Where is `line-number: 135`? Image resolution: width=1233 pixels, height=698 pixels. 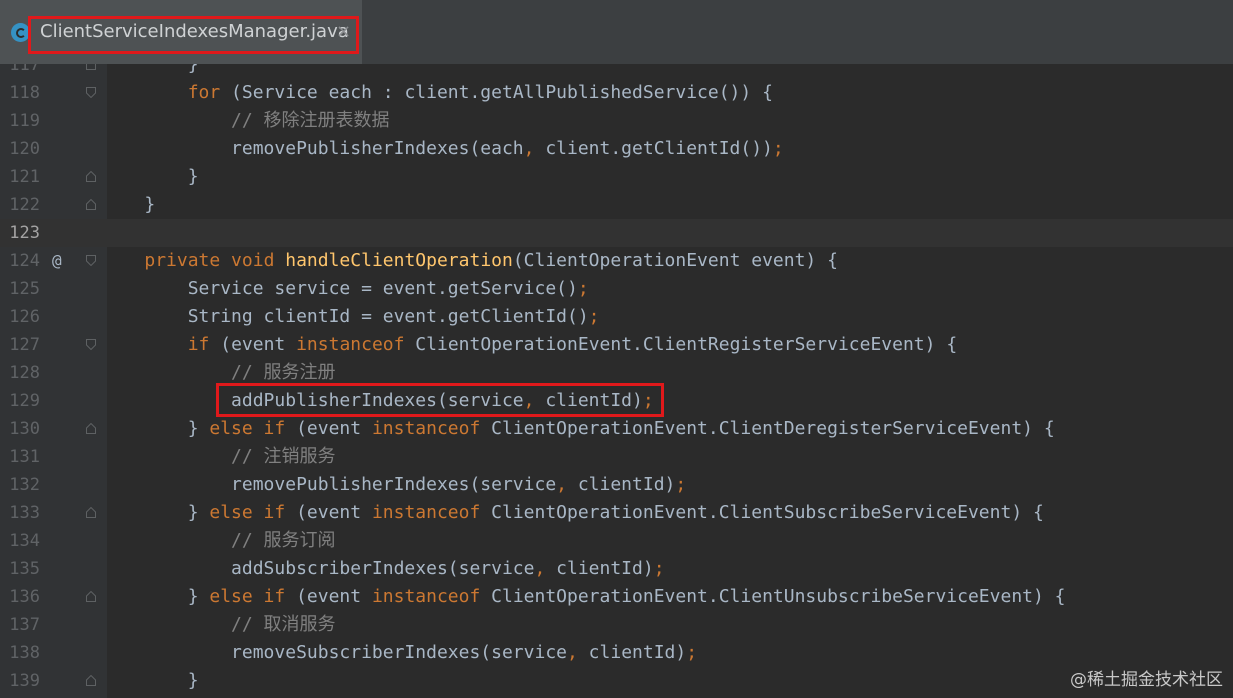 line-number: 135 is located at coordinates (20, 569).